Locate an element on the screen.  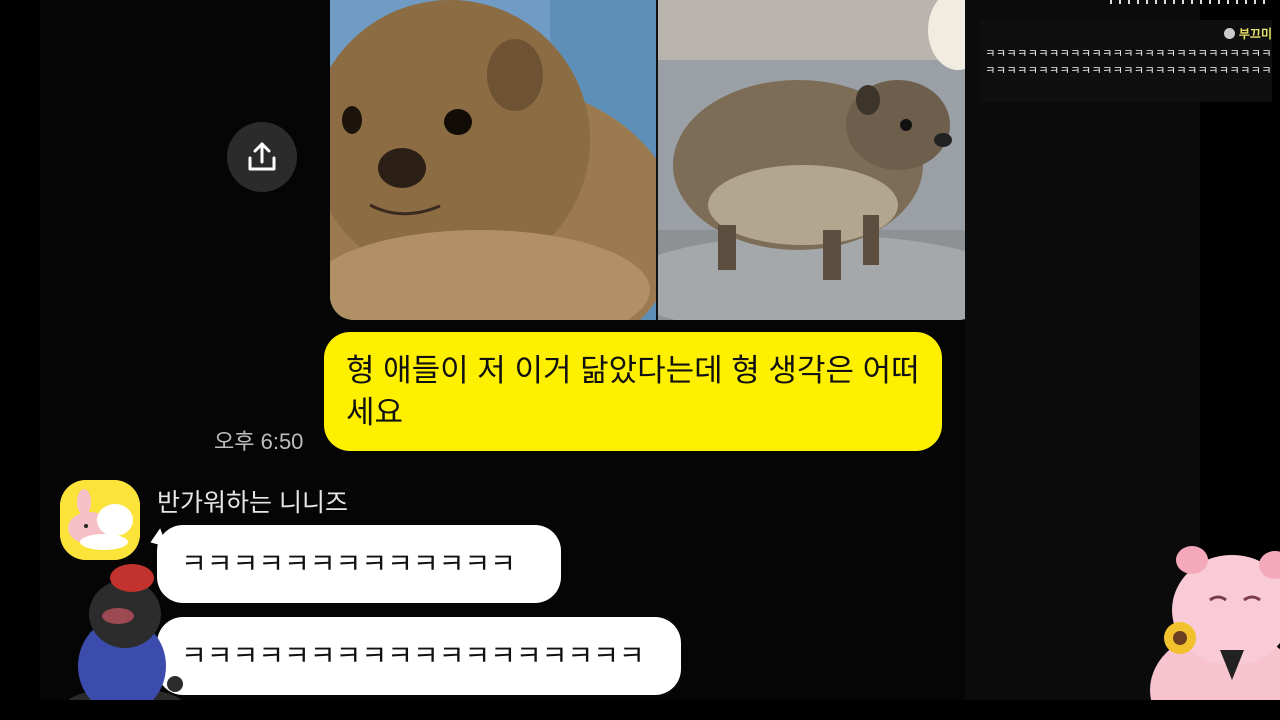
bottom-strip is located at coordinates (640, 710).